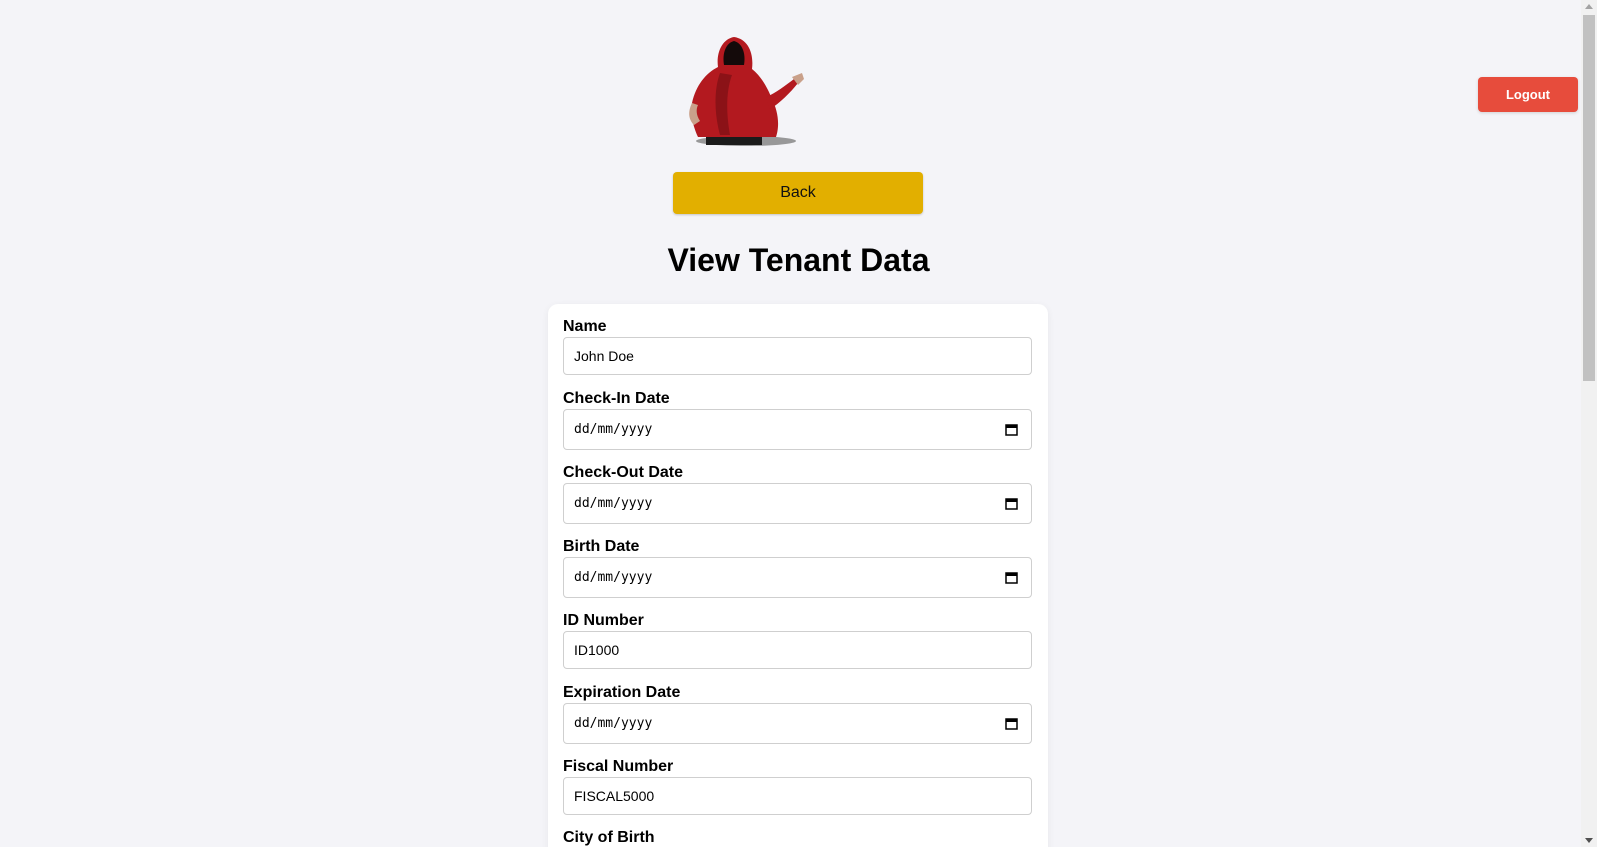  What do you see at coordinates (613, 723) in the screenshot?
I see `expiration-date-value: dd/mm/yyyy` at bounding box center [613, 723].